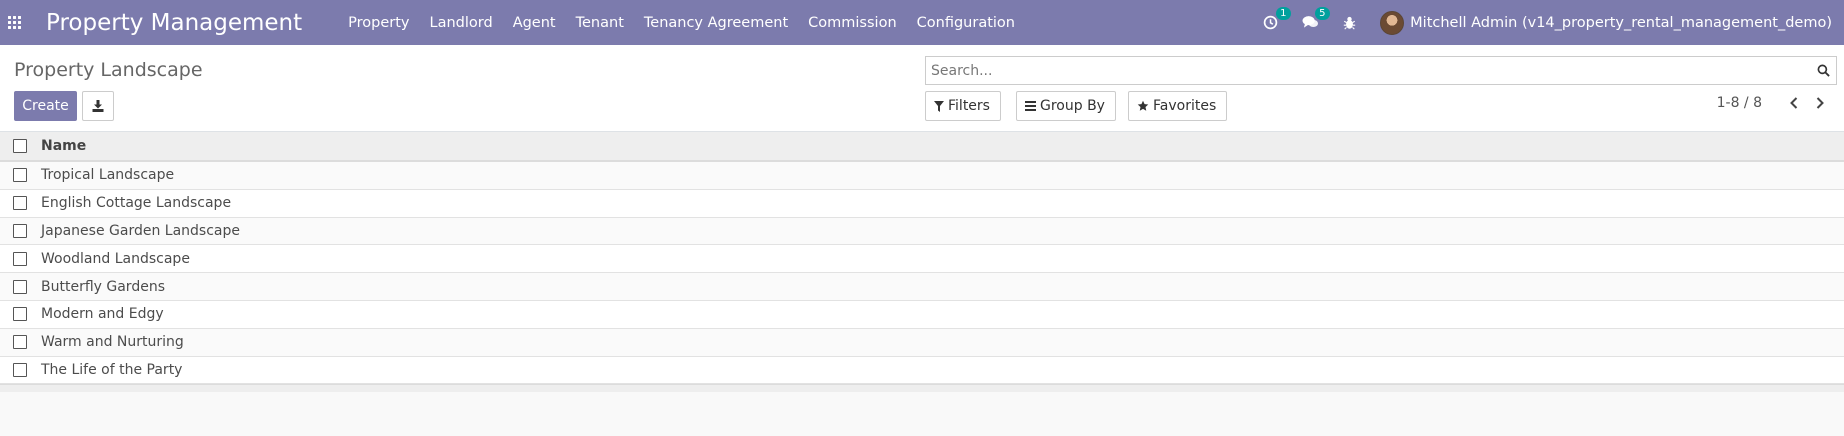 This screenshot has width=1844, height=436. Describe the element at coordinates (378, 23) in the screenshot. I see `menu-item-property: Property` at that location.